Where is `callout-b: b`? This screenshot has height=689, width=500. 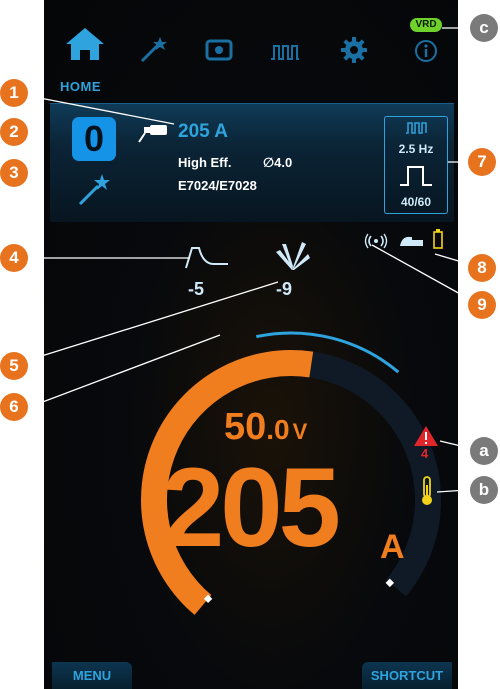 callout-b: b is located at coordinates (484, 490).